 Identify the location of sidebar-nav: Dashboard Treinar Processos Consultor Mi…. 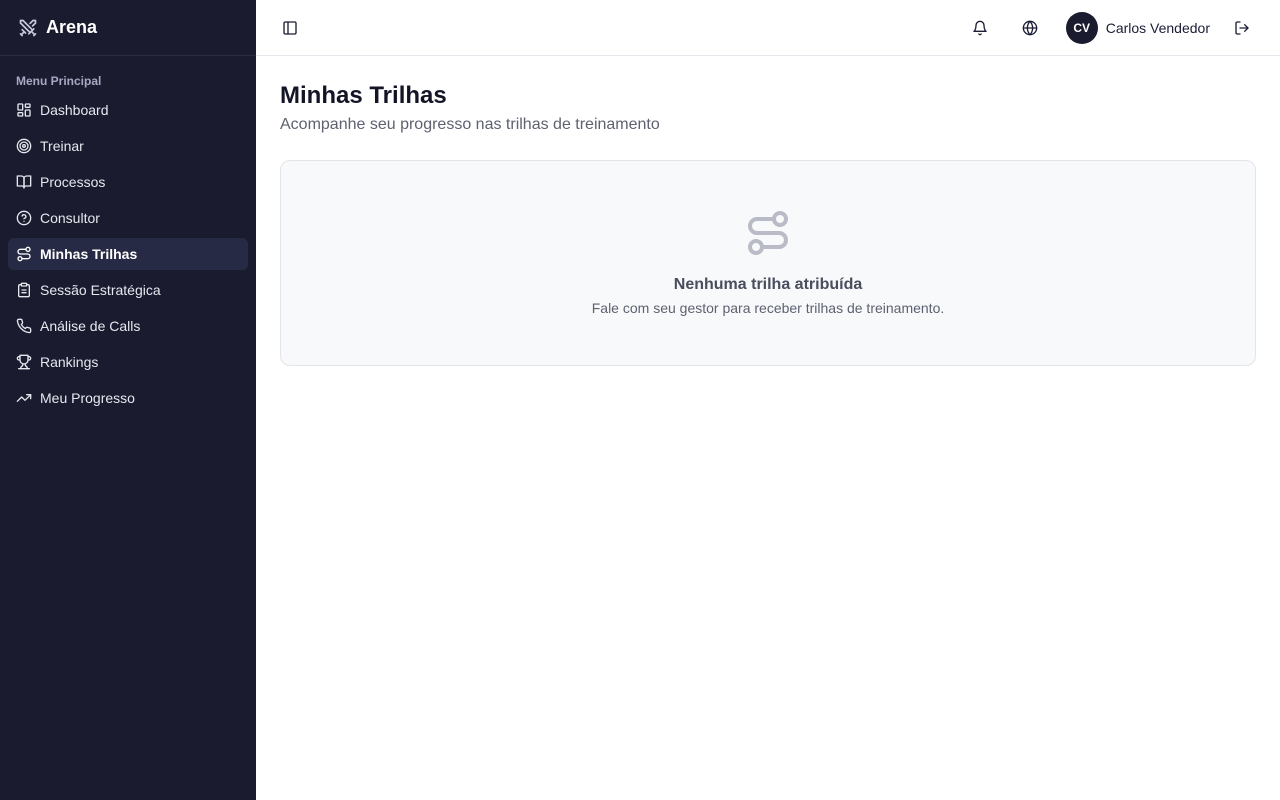
(128, 254).